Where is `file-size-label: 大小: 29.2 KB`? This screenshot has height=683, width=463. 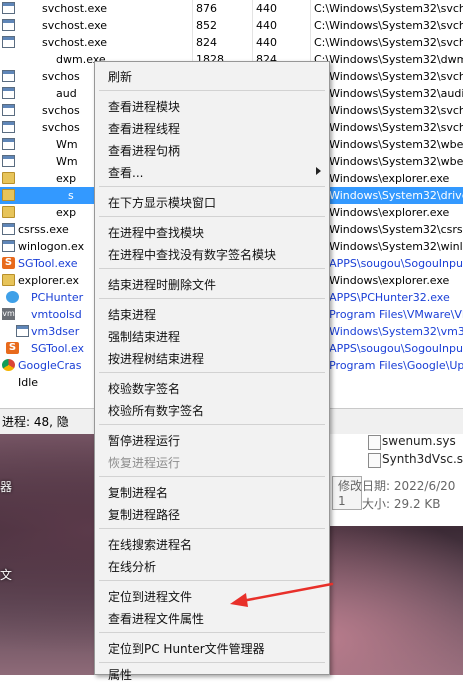
file-size-label: 大小: 29.2 KB is located at coordinates (401, 504).